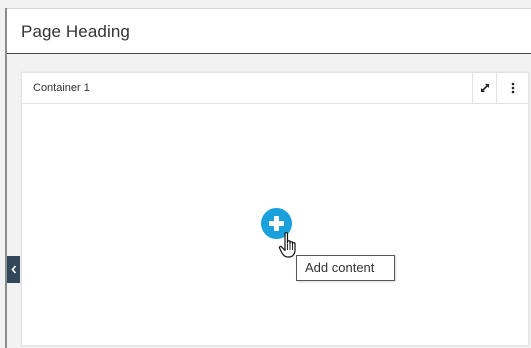  What do you see at coordinates (6, 178) in the screenshot?
I see `frame-left-border` at bounding box center [6, 178].